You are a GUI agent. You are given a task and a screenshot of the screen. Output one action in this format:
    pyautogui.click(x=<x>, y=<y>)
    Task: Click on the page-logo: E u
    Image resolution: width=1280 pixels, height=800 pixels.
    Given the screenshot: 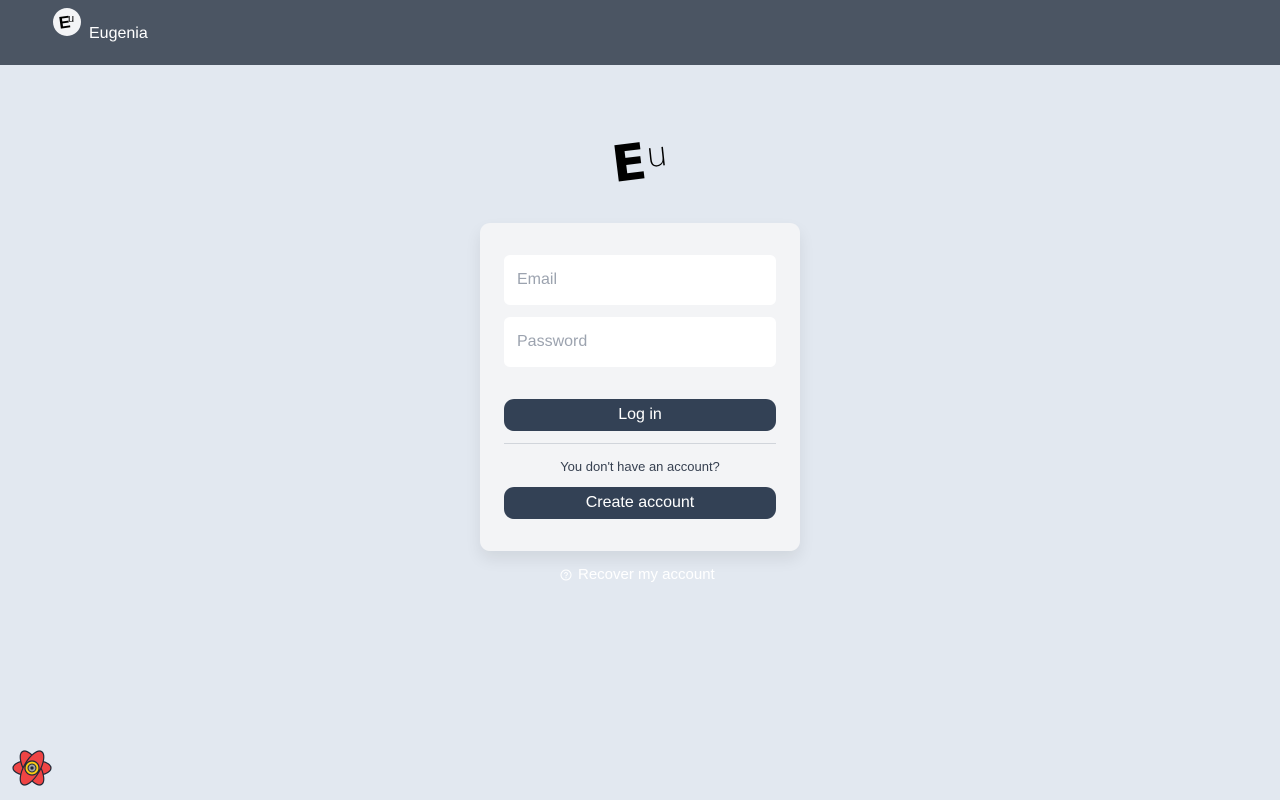 What is the action you would take?
    pyautogui.click(x=640, y=163)
    